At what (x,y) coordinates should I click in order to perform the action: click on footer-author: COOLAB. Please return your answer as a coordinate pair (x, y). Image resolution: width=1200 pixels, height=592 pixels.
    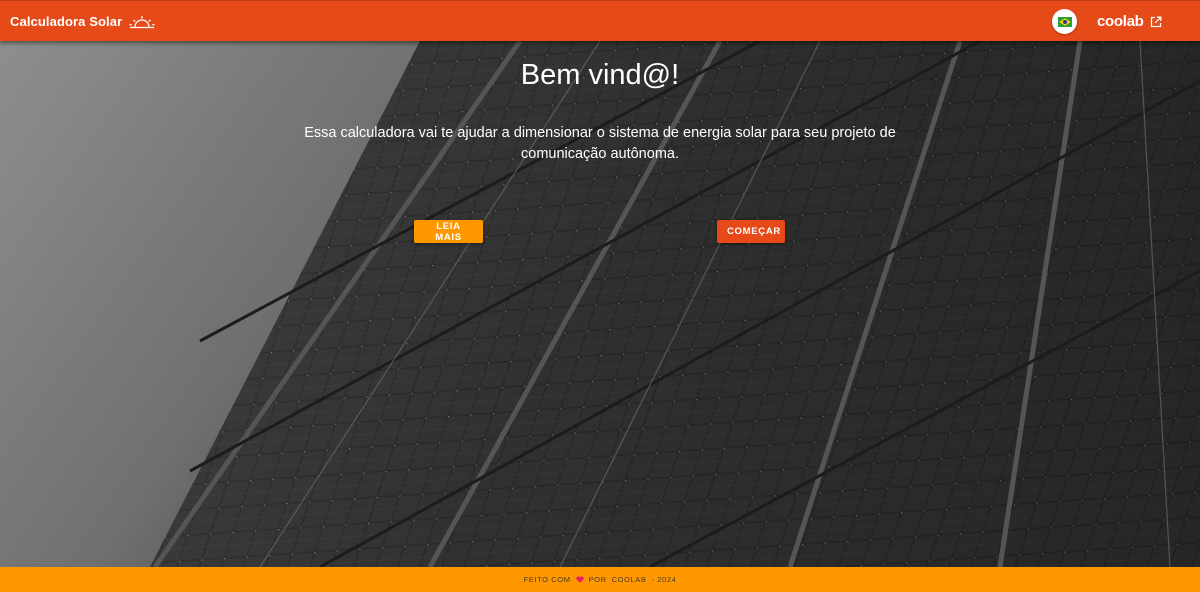
    Looking at the image, I should click on (629, 579).